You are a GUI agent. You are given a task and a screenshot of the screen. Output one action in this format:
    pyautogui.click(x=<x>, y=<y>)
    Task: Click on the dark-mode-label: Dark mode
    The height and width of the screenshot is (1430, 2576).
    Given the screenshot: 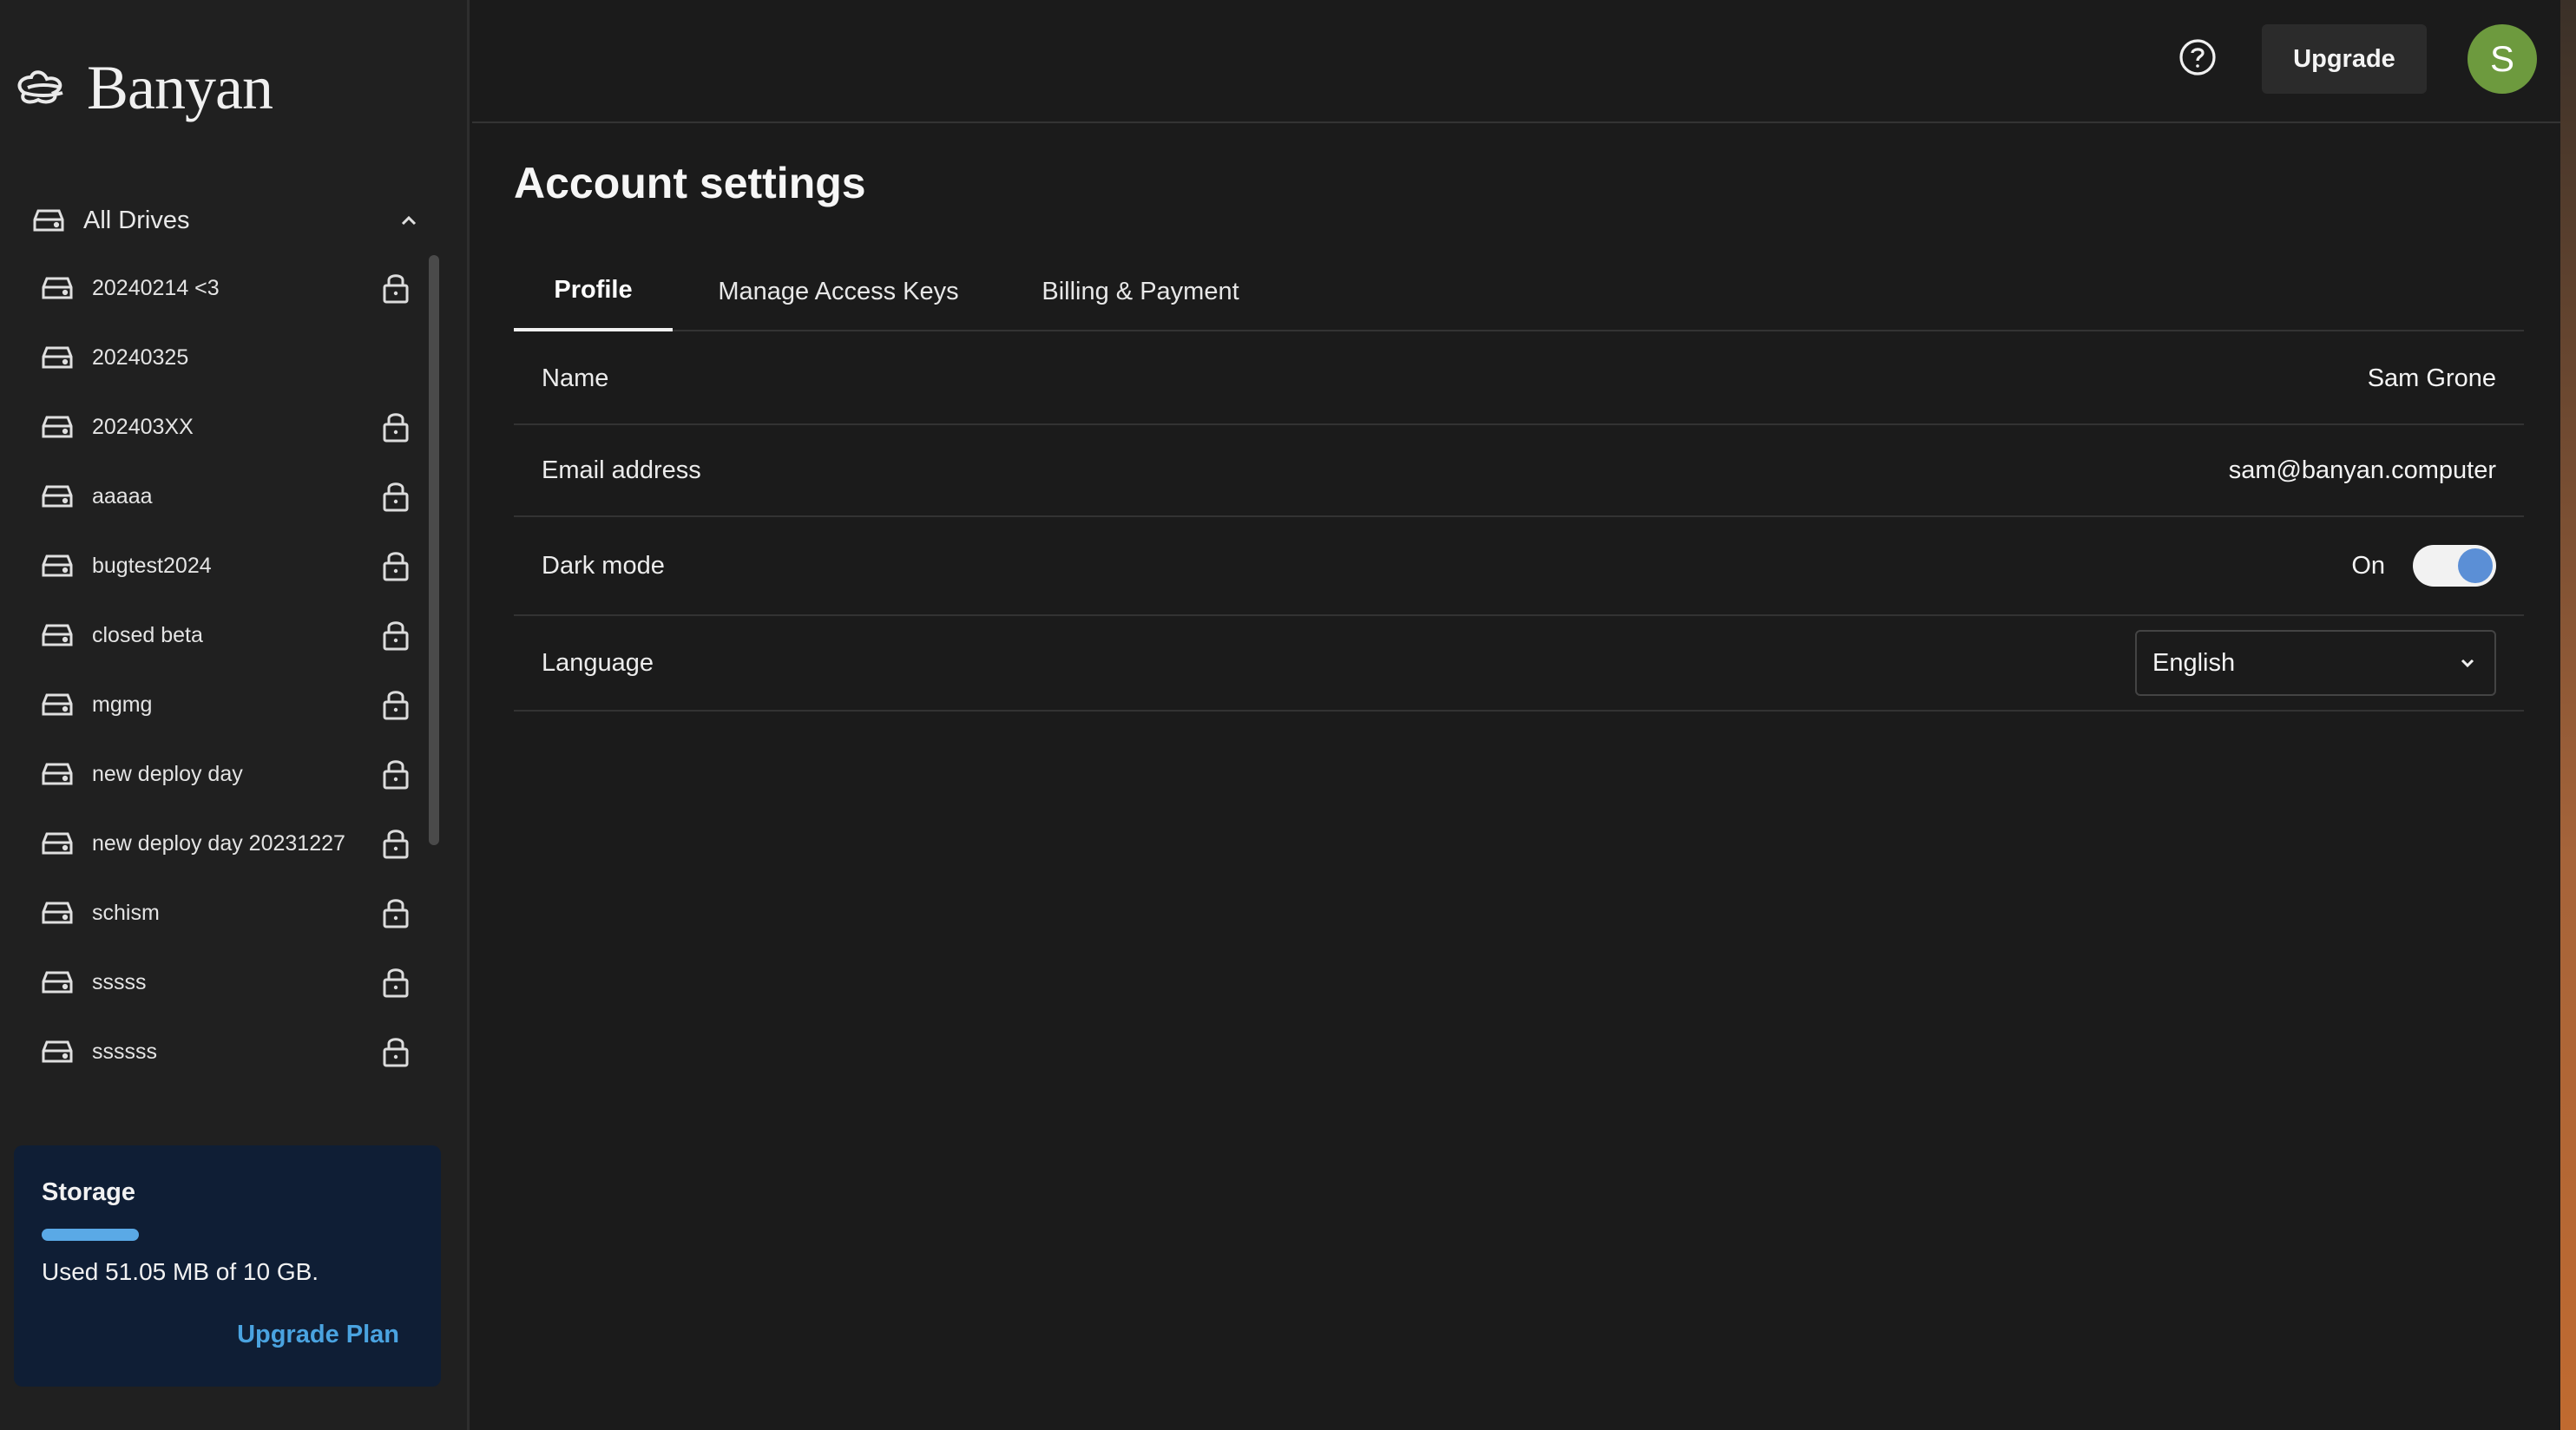 What is the action you would take?
    pyautogui.click(x=603, y=565)
    